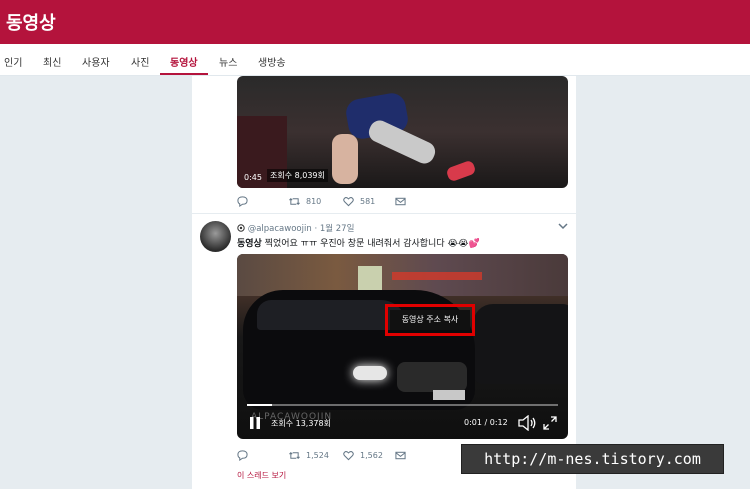 This screenshot has height=489, width=750. Describe the element at coordinates (527, 423) in the screenshot. I see `volume-icon` at that location.